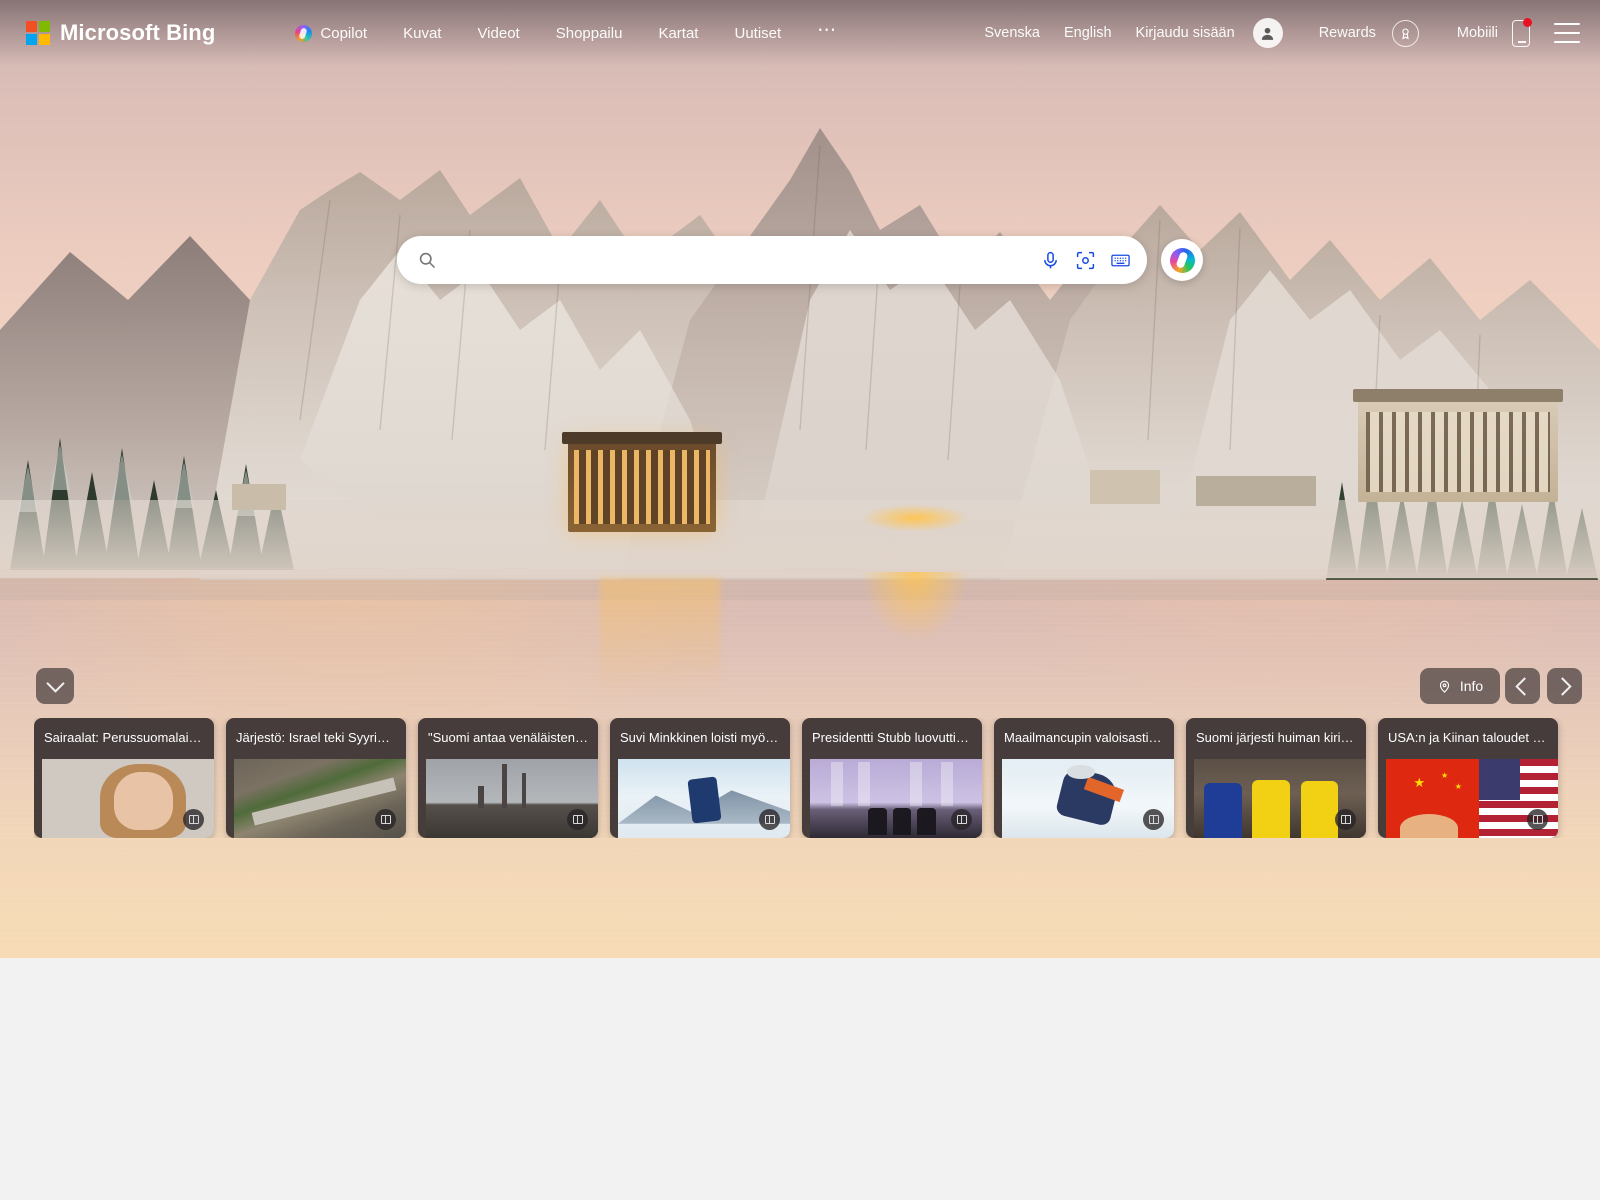 This screenshot has width=1600, height=1200. I want to click on sign-in-link: Kirjaudu sisään, so click(1185, 33).